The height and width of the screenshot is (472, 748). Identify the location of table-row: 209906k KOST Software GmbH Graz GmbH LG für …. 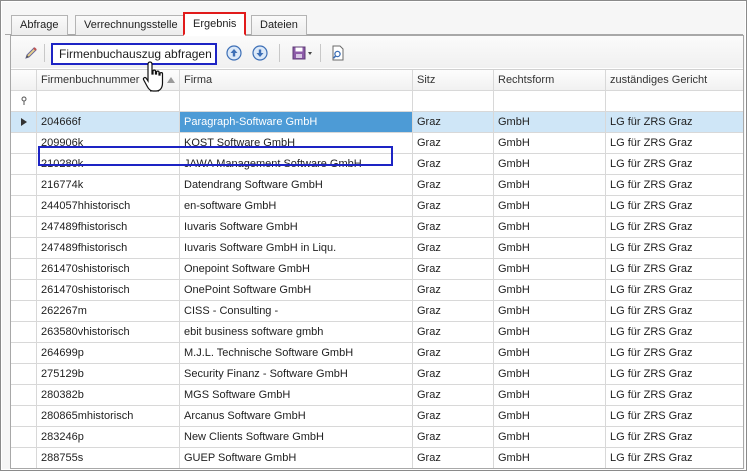
(377, 143).